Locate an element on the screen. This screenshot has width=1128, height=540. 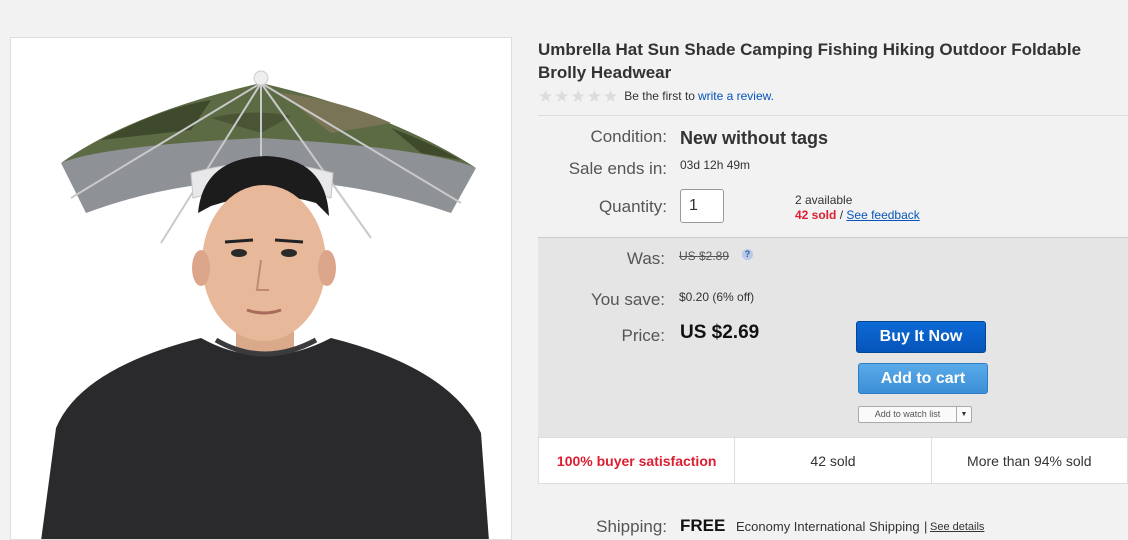
price-value: US $2.69 is located at coordinates (720, 332).